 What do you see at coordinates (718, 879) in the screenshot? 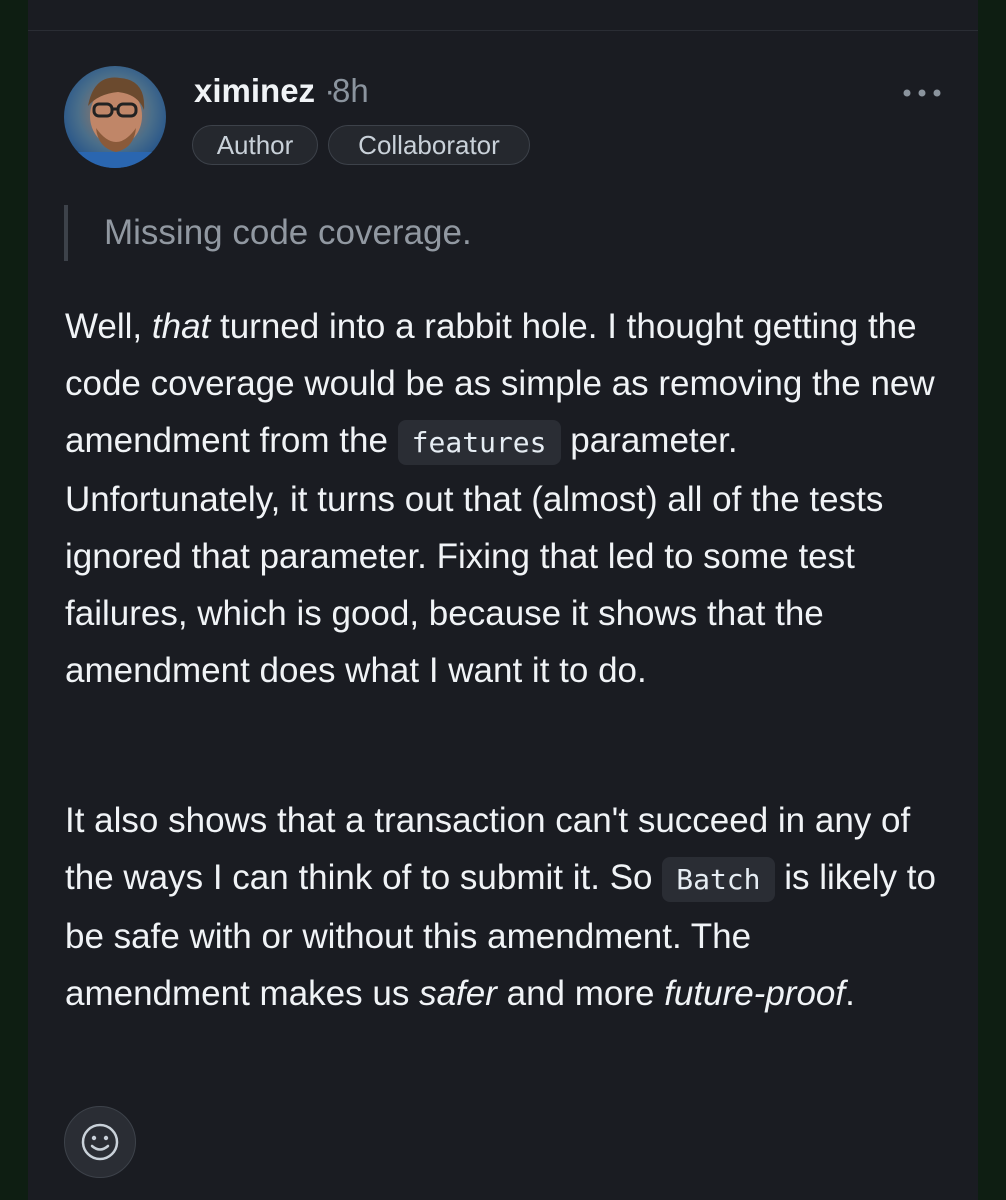
I see `inline-code-batch: Batch` at bounding box center [718, 879].